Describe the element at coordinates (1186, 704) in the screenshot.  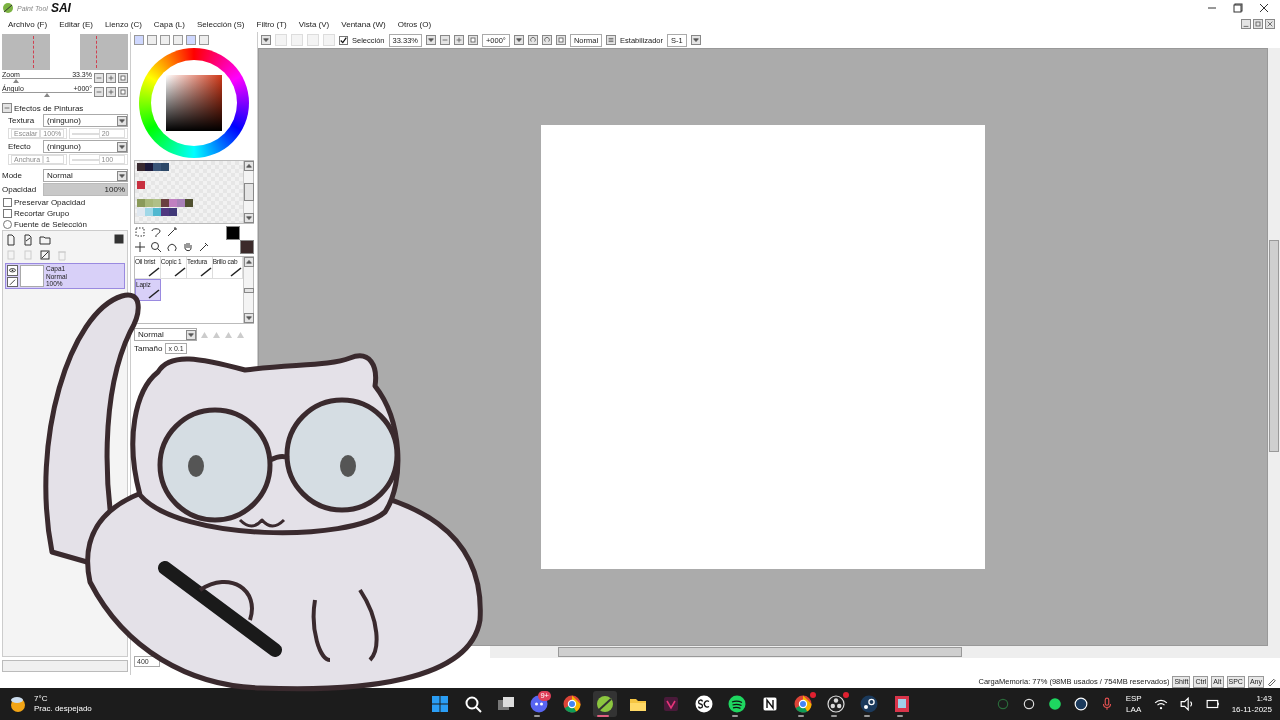
I see `volume-icon` at that location.